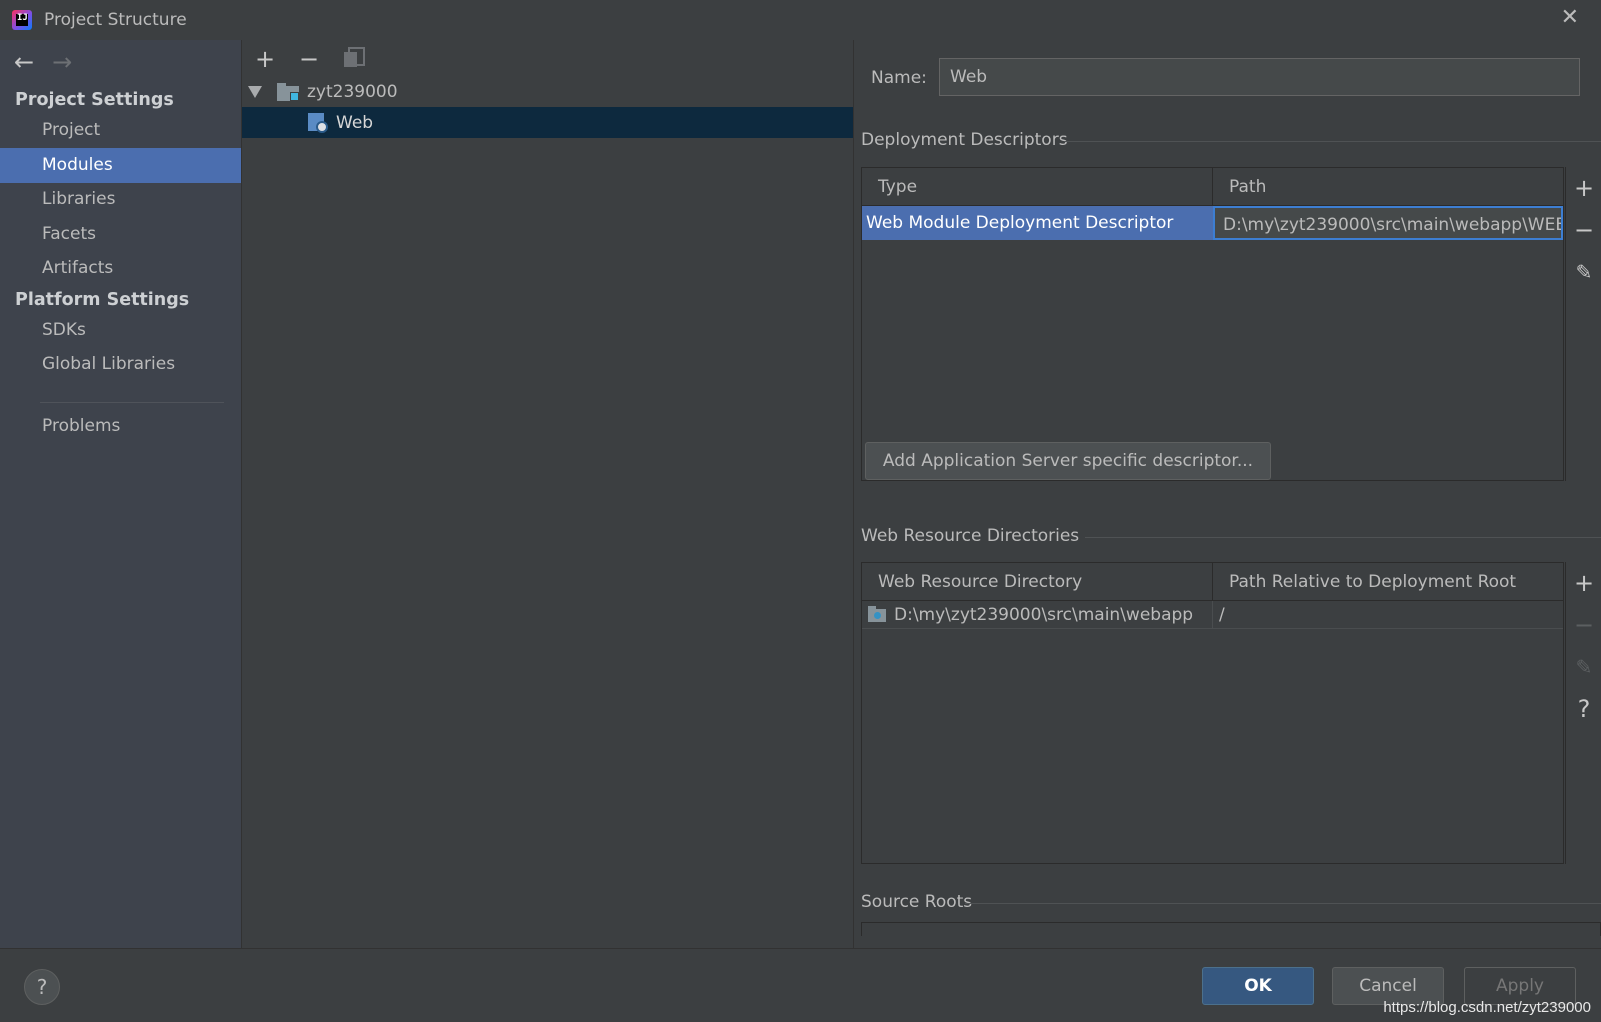 The image size is (1601, 1022). Describe the element at coordinates (1487, 1007) in the screenshot. I see `watermark-text: https://blog.csdn.net/zyt239000` at that location.